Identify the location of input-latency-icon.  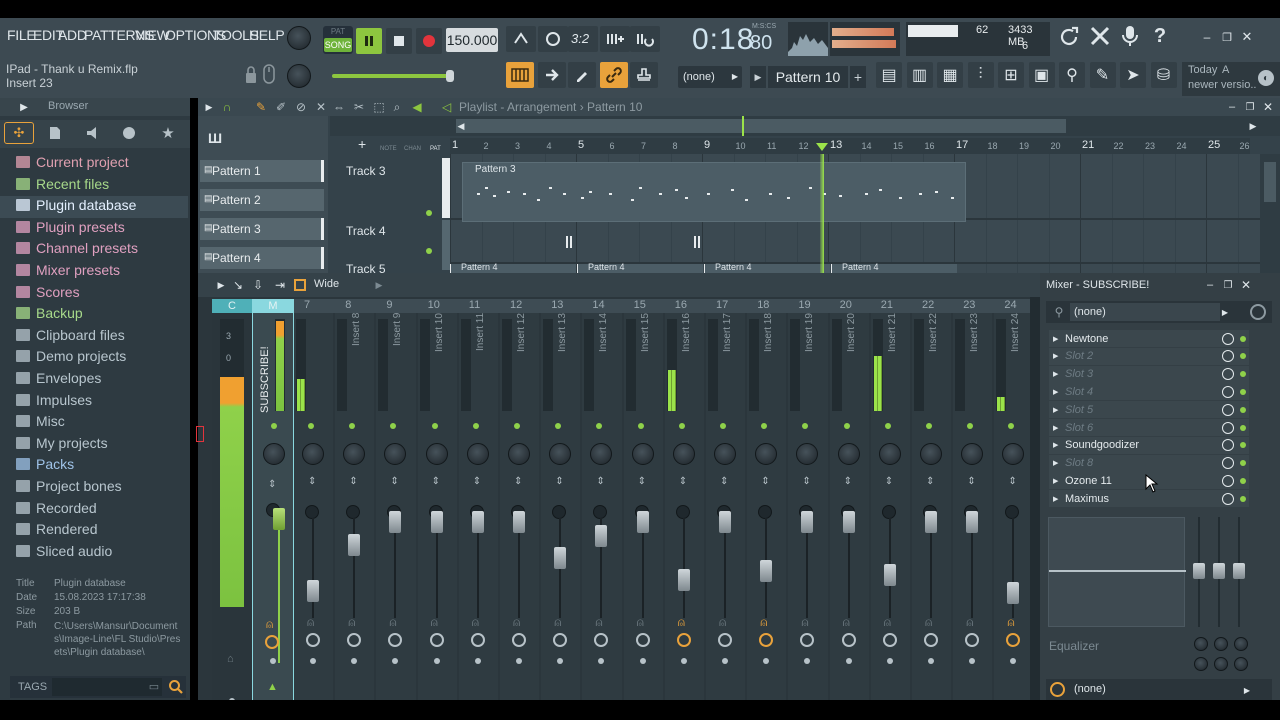
(1258, 312).